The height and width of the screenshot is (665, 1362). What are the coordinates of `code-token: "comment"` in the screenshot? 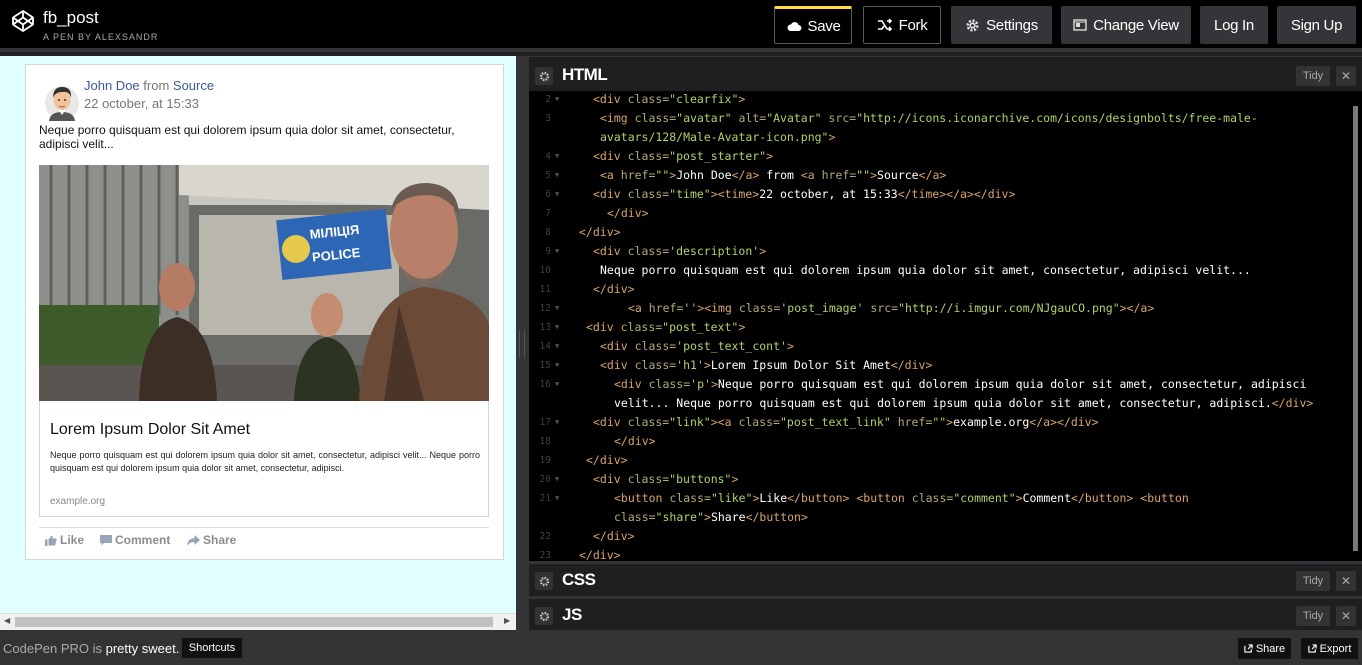 It's located at (984, 498).